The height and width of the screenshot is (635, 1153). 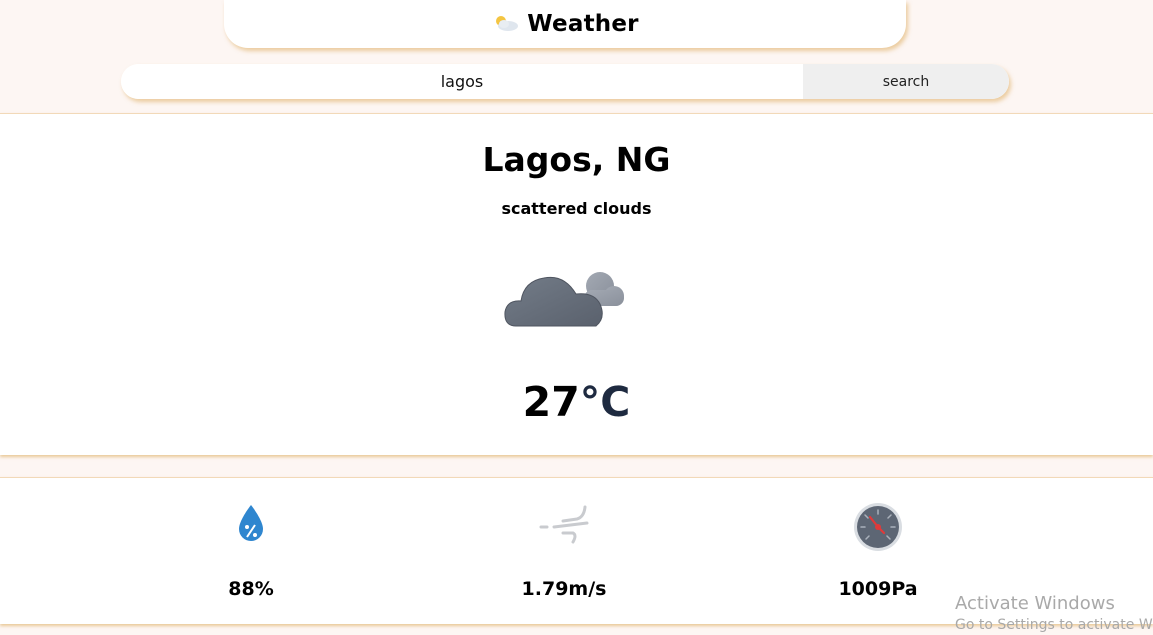 What do you see at coordinates (551, 402) in the screenshot?
I see `temperature-value: 27` at bounding box center [551, 402].